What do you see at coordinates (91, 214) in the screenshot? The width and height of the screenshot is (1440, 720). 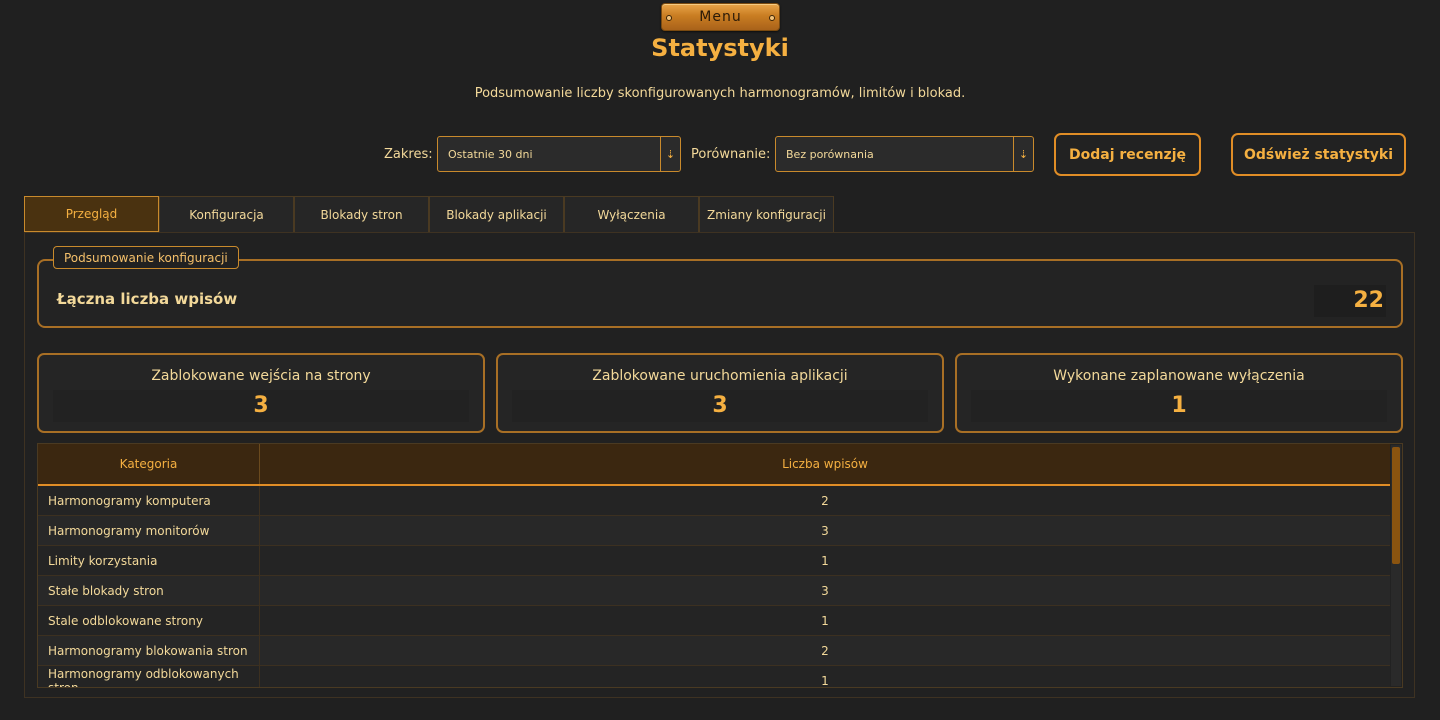 I see `tab-overview: Przegląd` at bounding box center [91, 214].